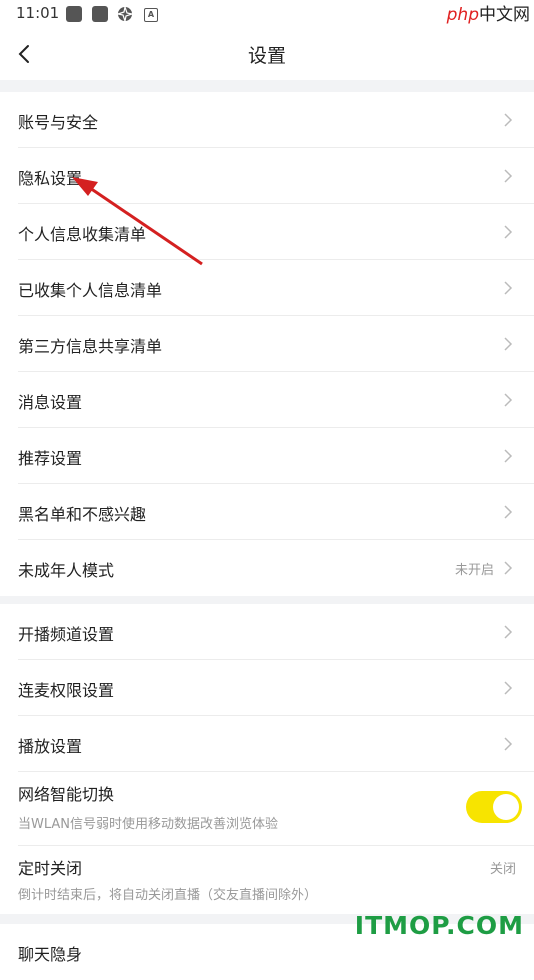 This screenshot has width=534, height=980. Describe the element at coordinates (267, 744) in the screenshot. I see `settings-item-playback: 播放设置` at that location.